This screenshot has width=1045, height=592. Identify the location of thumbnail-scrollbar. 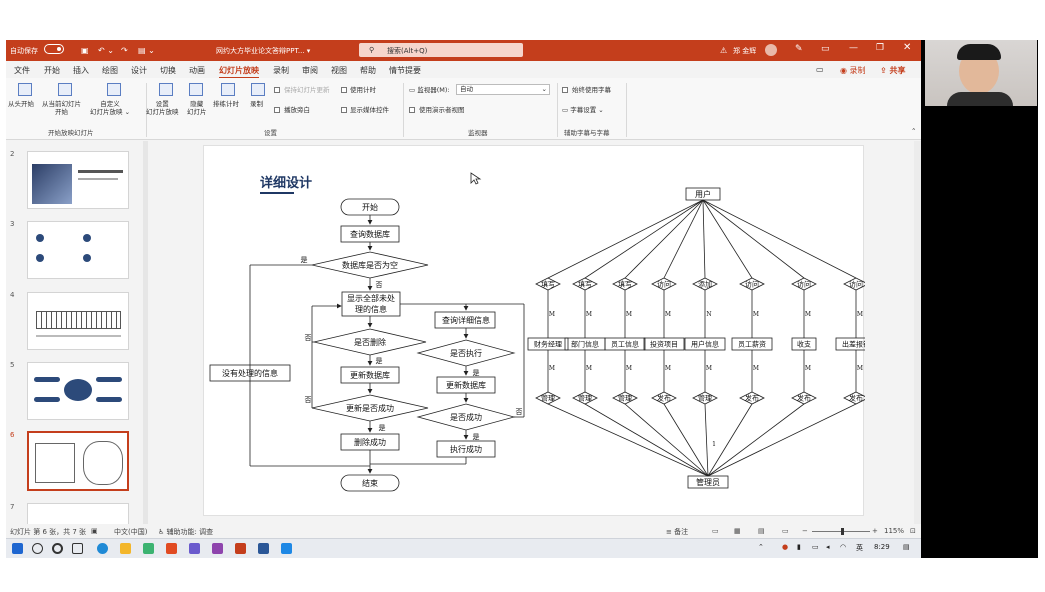
(145, 332).